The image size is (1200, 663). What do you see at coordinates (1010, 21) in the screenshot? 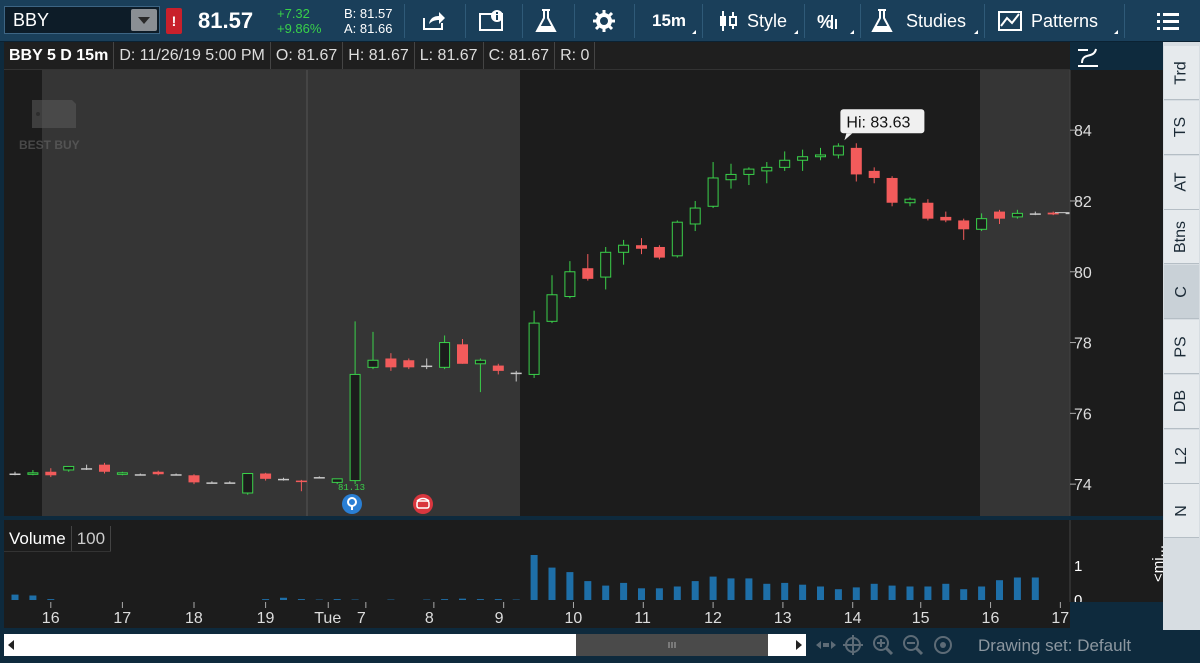
I see `patterns-icon` at bounding box center [1010, 21].